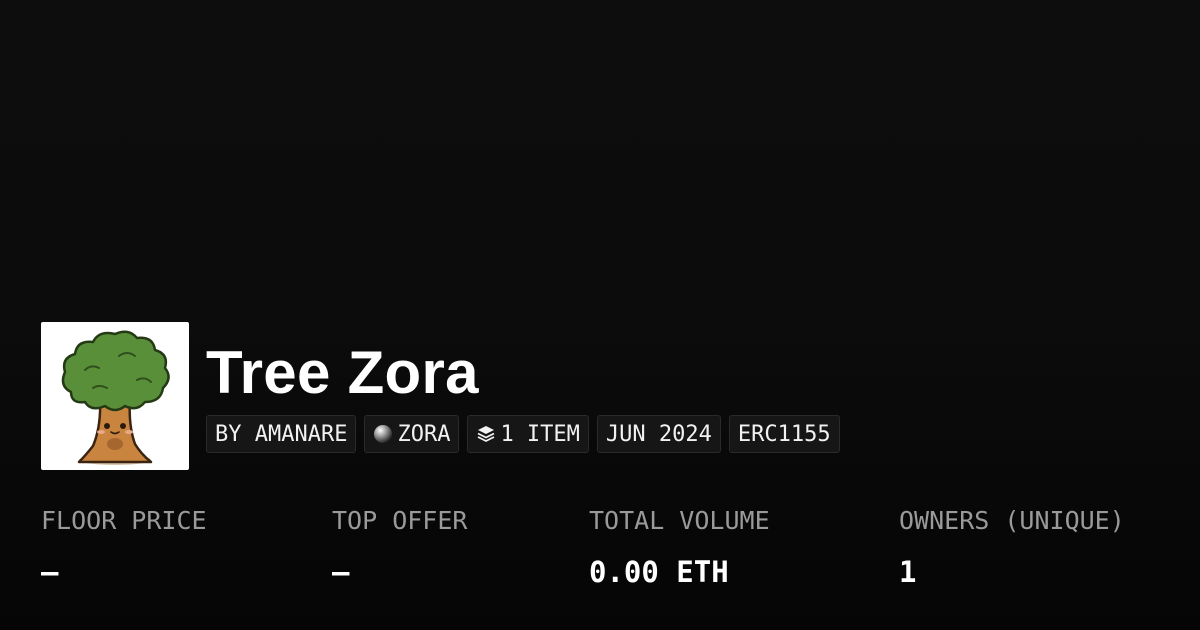  What do you see at coordinates (540, 434) in the screenshot?
I see `items-label: 1 ITEM` at bounding box center [540, 434].